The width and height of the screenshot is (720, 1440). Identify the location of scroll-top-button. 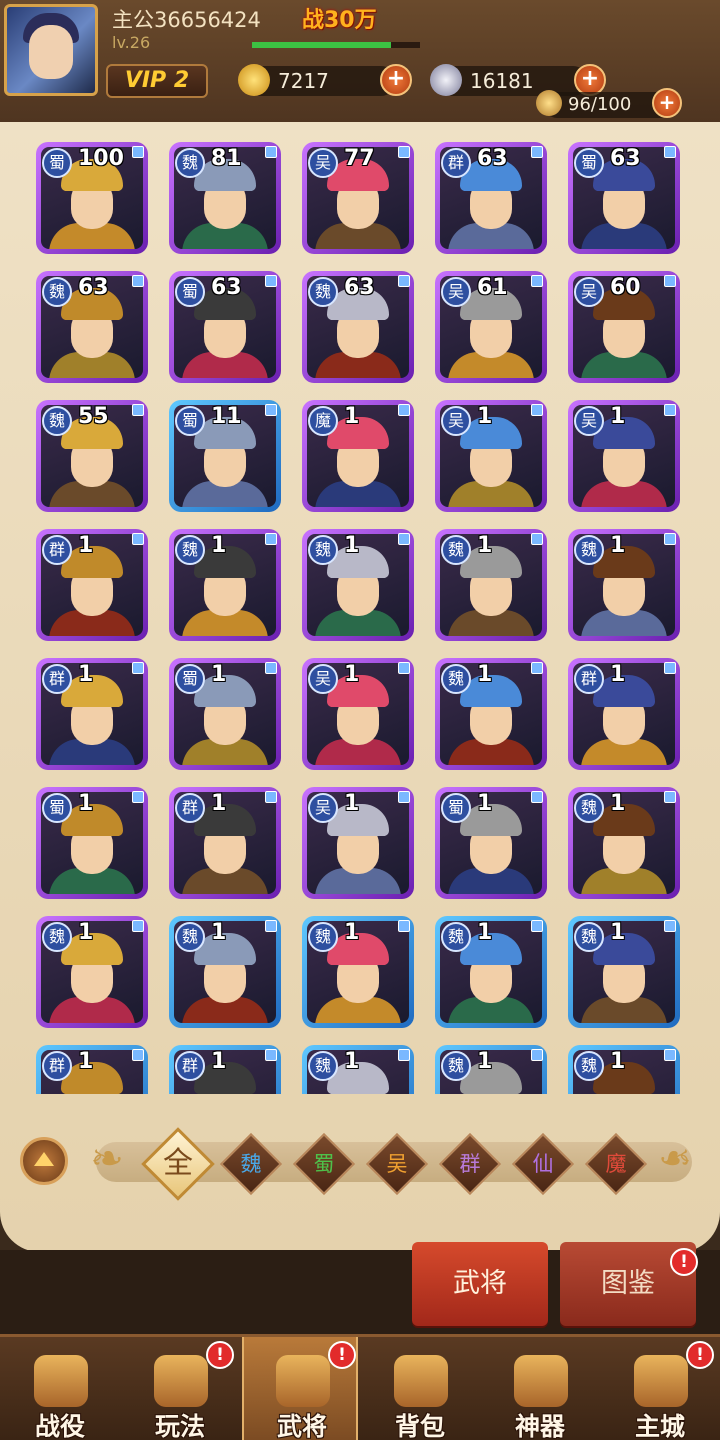
(44, 1161).